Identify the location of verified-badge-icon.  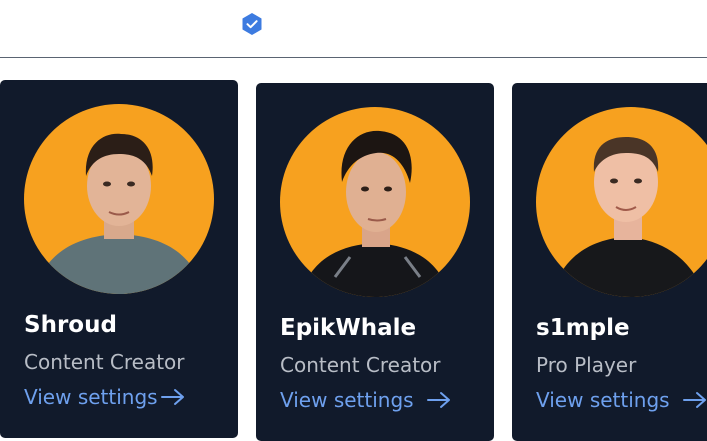
(252, 24).